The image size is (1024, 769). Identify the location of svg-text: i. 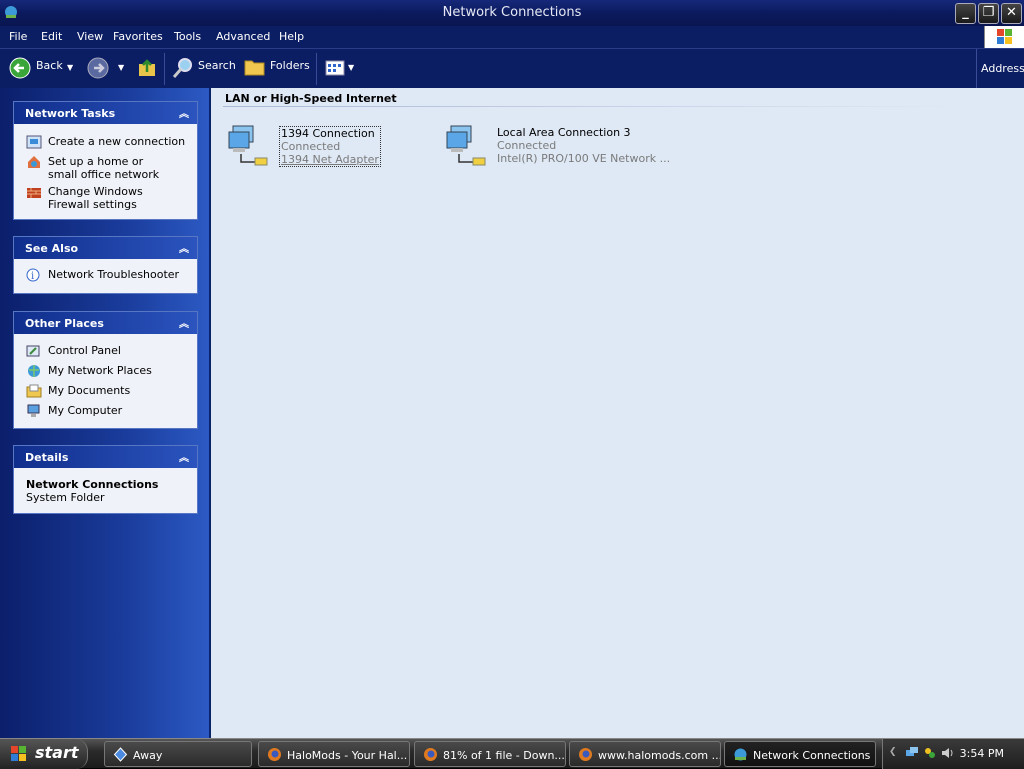
(32, 276).